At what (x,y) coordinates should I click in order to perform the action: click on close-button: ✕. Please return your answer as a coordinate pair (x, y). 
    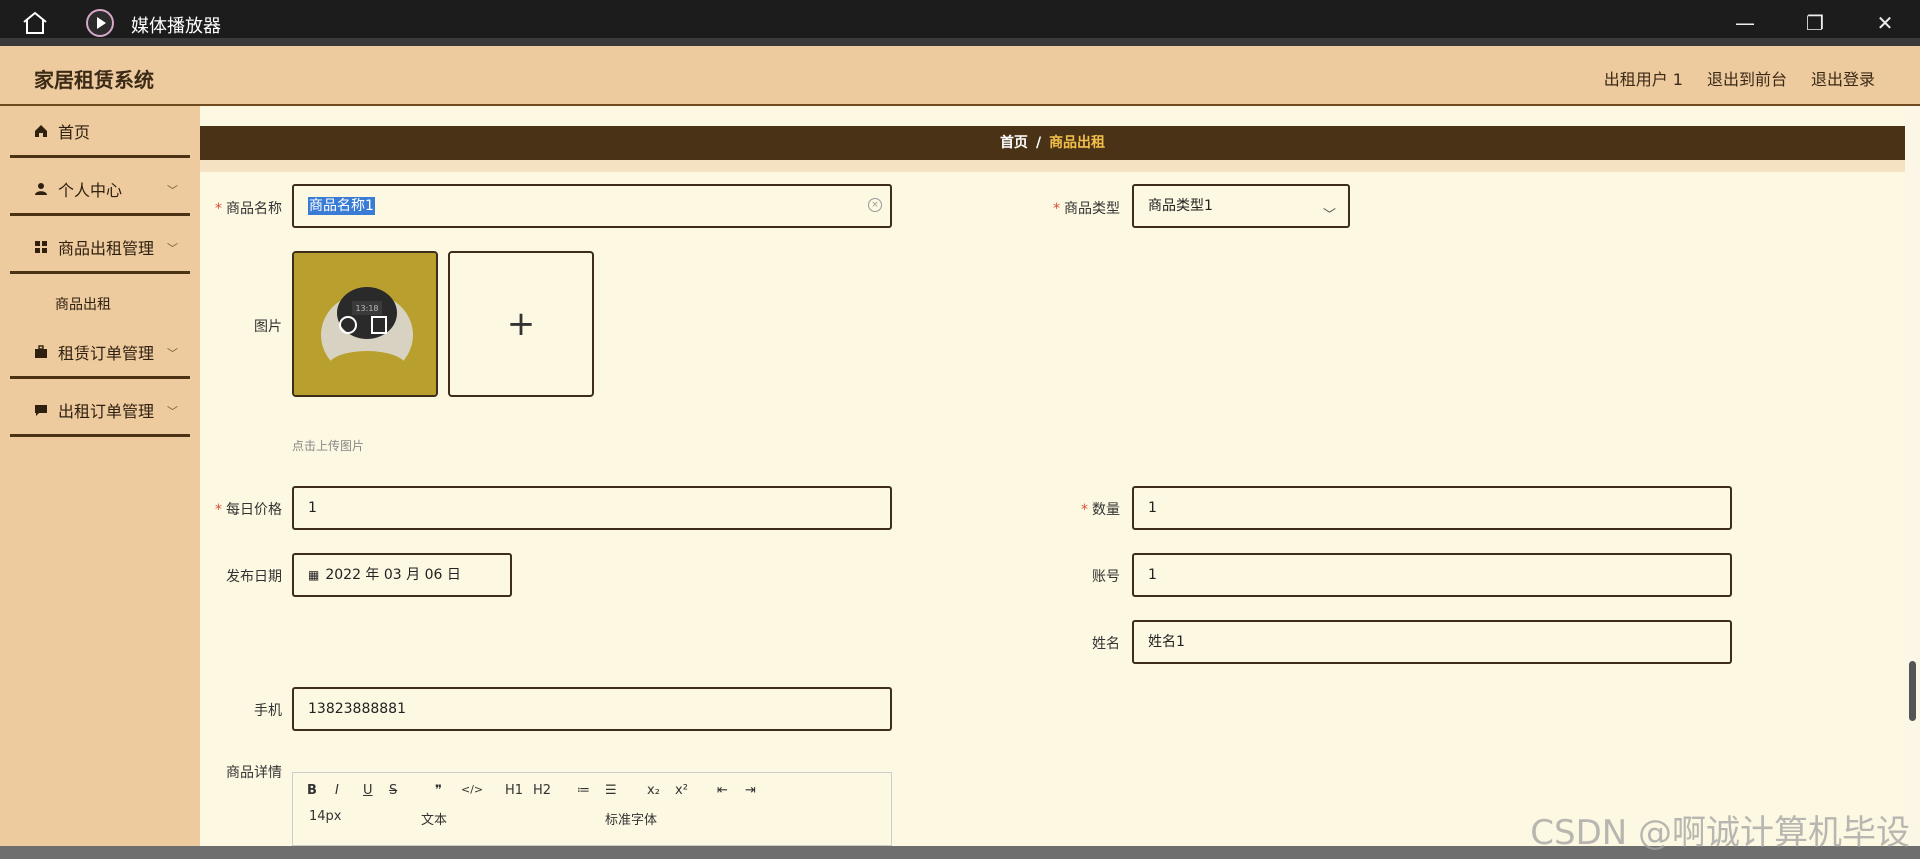
    Looking at the image, I should click on (1885, 23).